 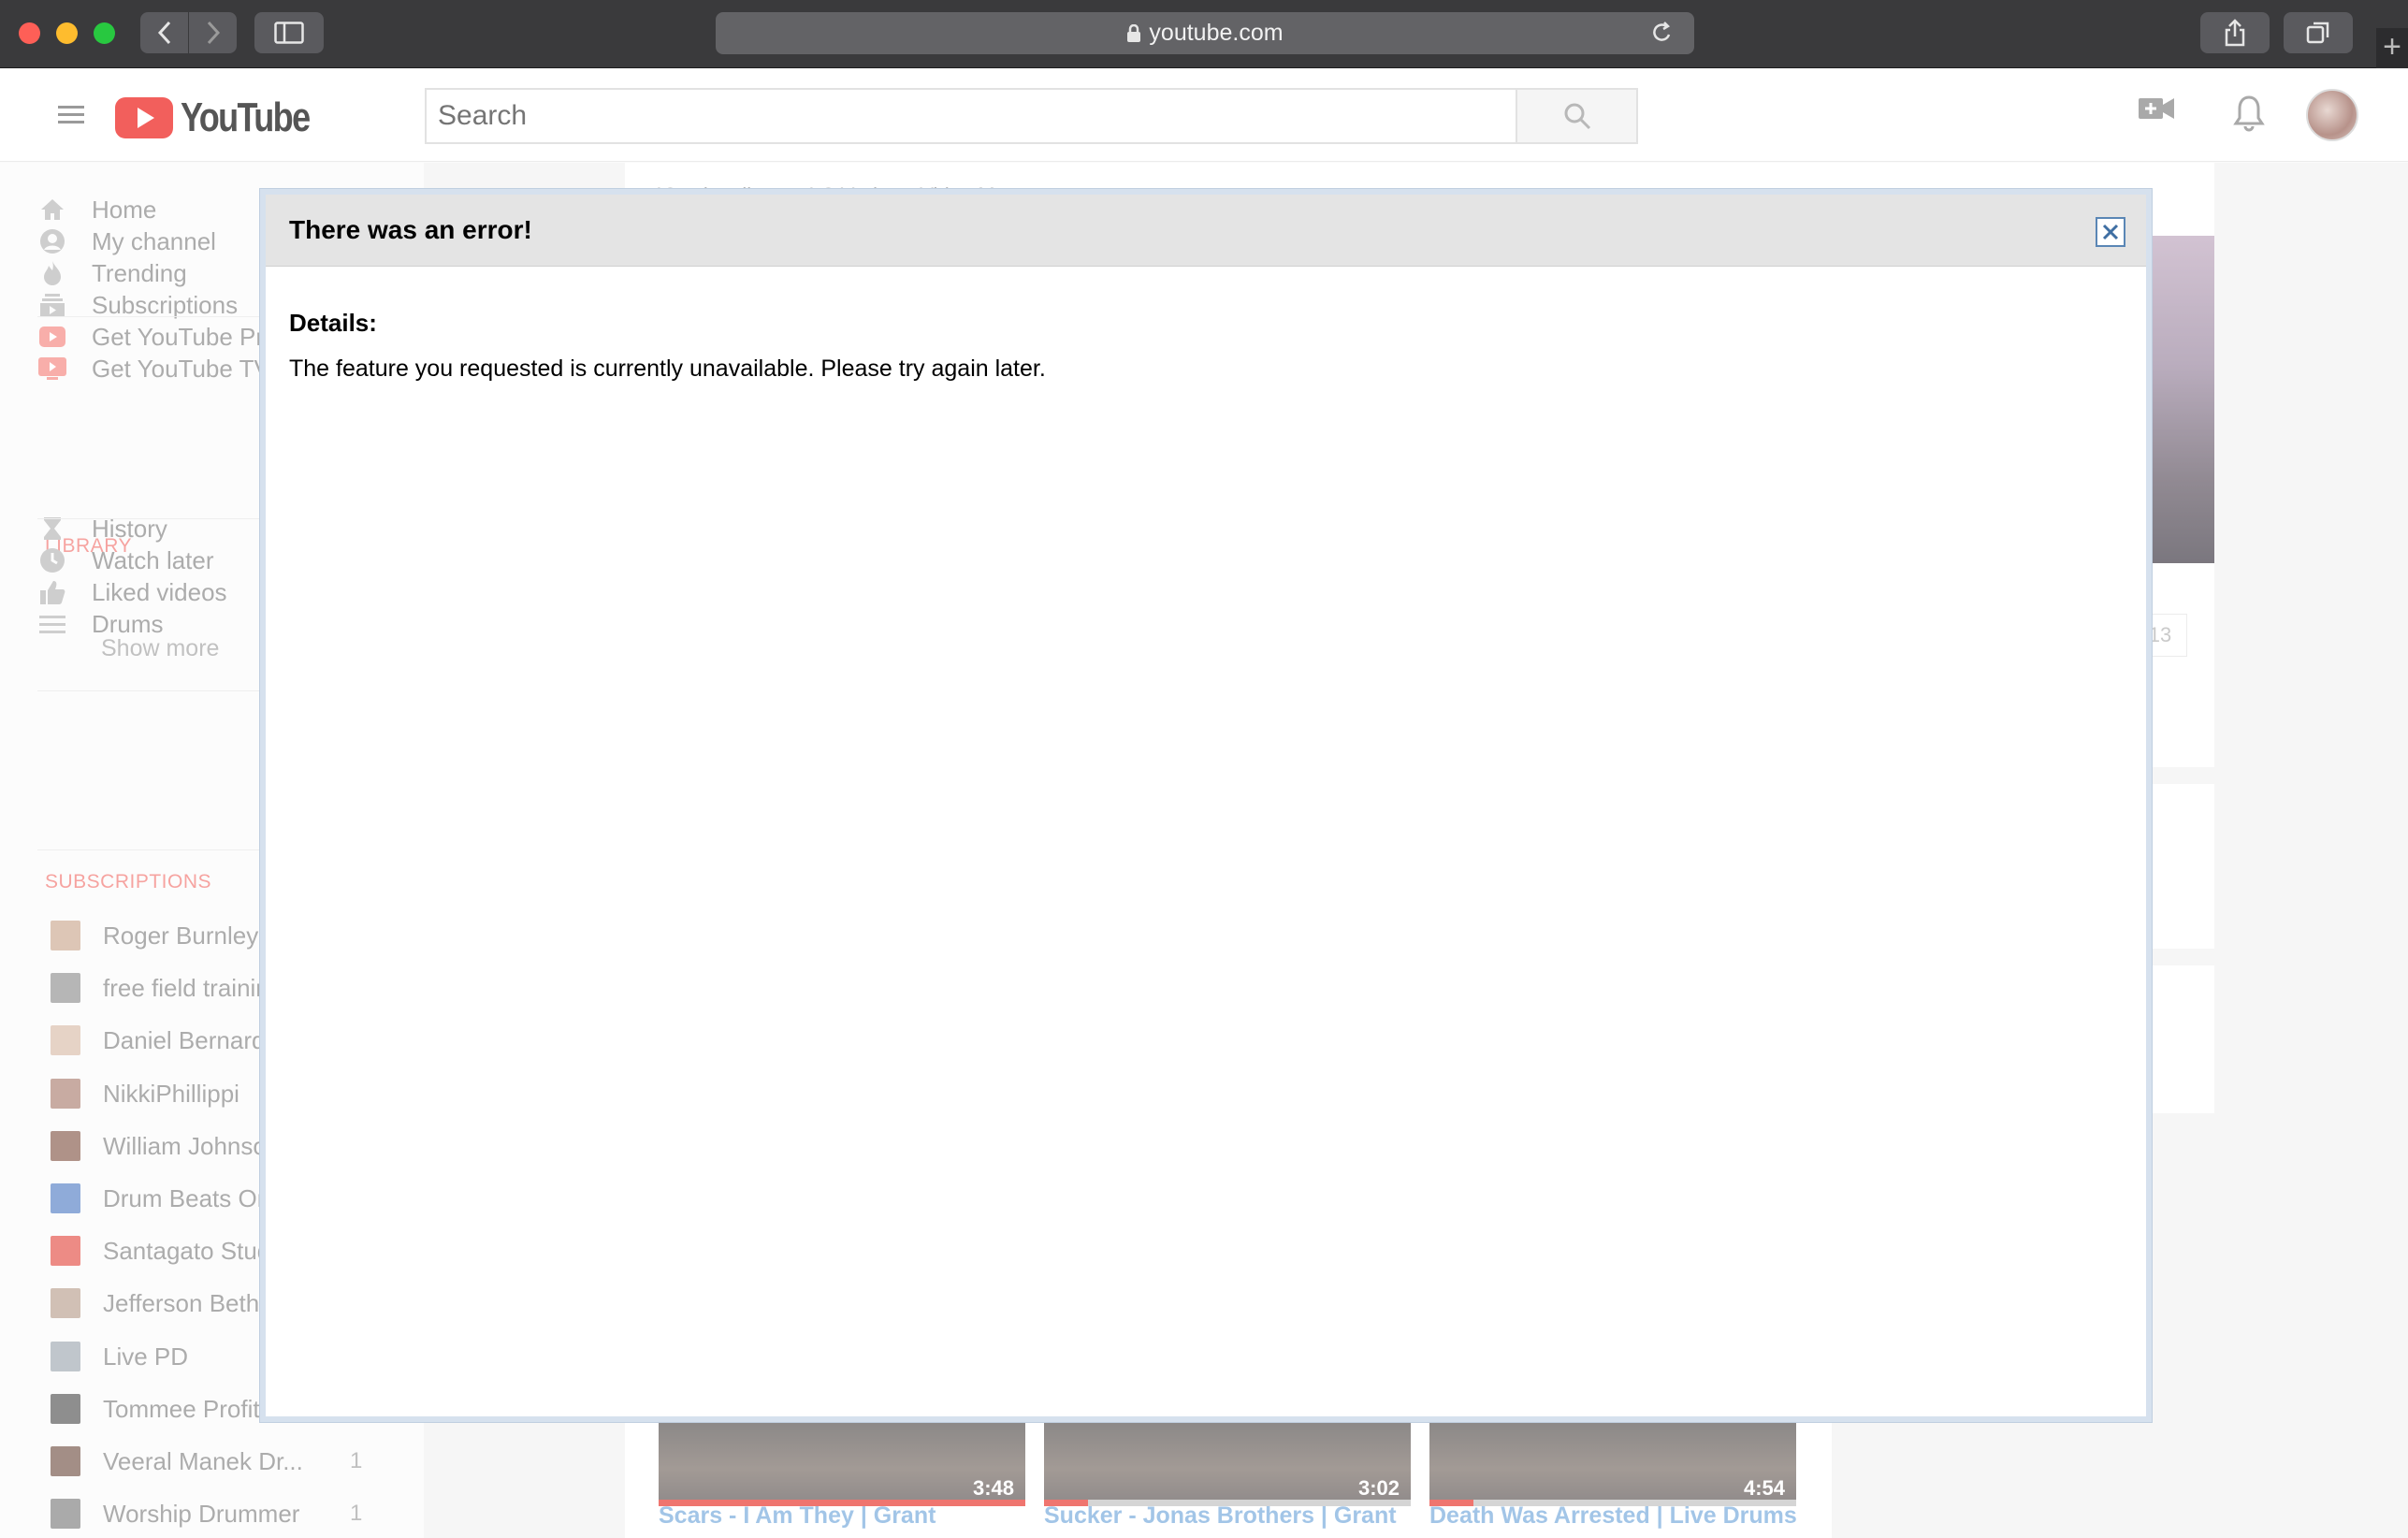 I want to click on notifications-button, so click(x=2249, y=116).